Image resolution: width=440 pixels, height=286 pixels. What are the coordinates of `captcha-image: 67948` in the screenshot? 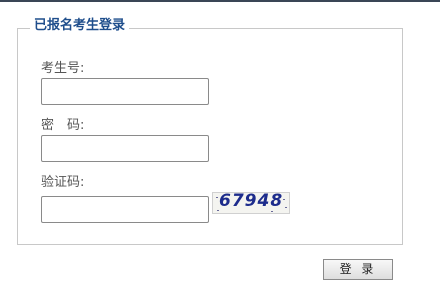 It's located at (251, 203).